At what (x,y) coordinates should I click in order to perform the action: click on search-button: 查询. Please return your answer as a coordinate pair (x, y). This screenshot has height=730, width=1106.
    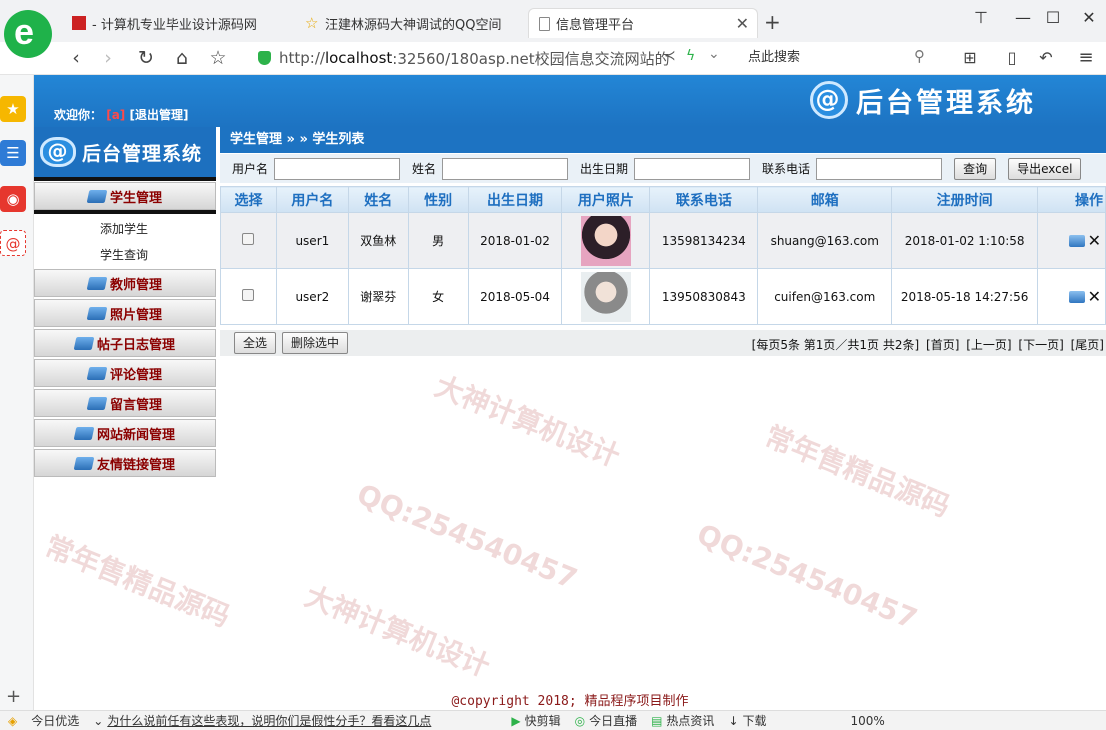
    Looking at the image, I should click on (975, 168).